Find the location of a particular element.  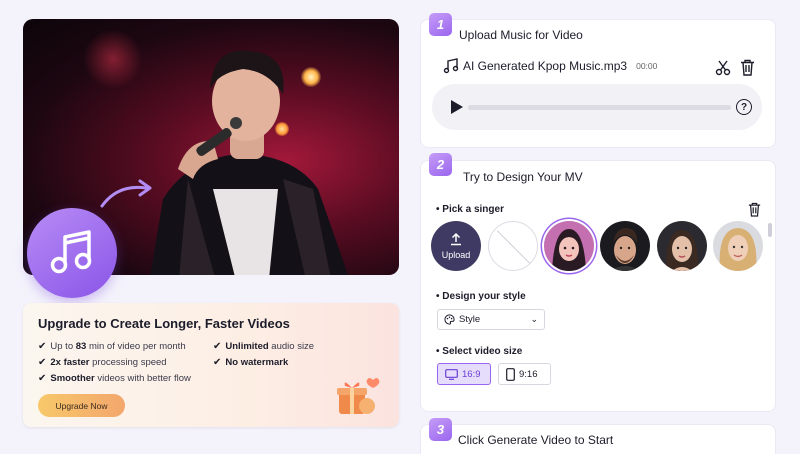

singer-scrollbar is located at coordinates (770, 230).